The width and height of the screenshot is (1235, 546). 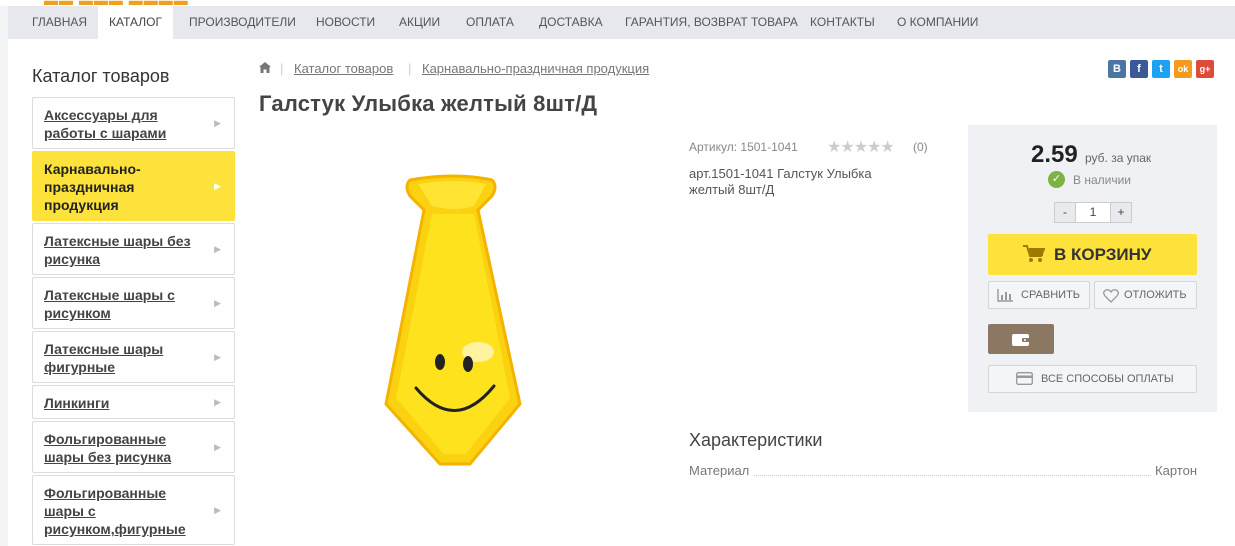 What do you see at coordinates (1054, 154) in the screenshot?
I see `product-price: 2.59` at bounding box center [1054, 154].